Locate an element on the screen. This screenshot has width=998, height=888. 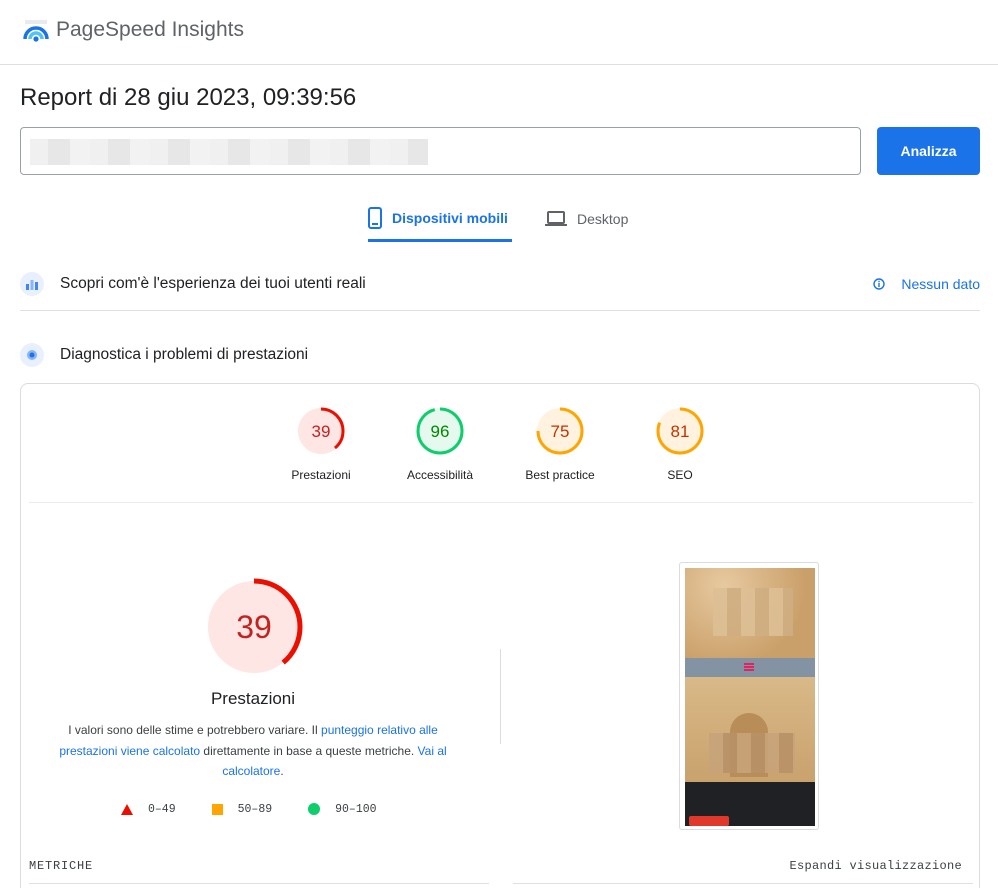
gauge-ring: 96 is located at coordinates (440, 431).